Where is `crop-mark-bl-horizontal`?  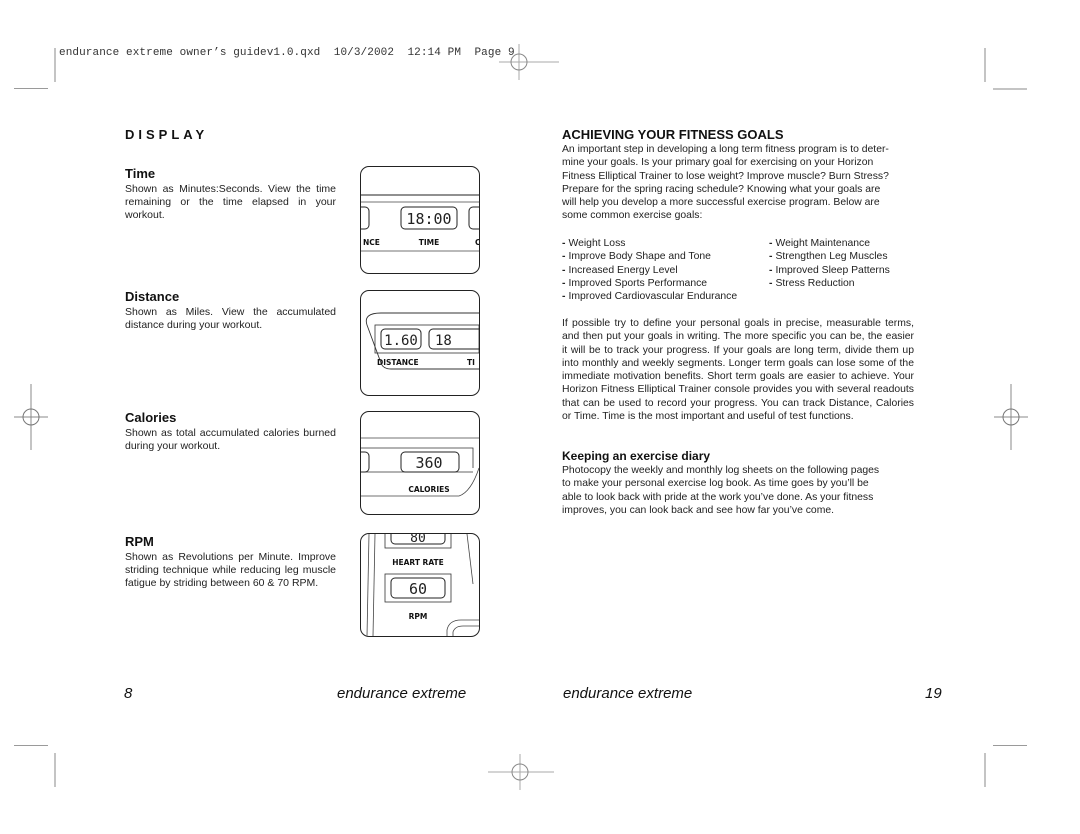
crop-mark-bl-horizontal is located at coordinates (31, 745).